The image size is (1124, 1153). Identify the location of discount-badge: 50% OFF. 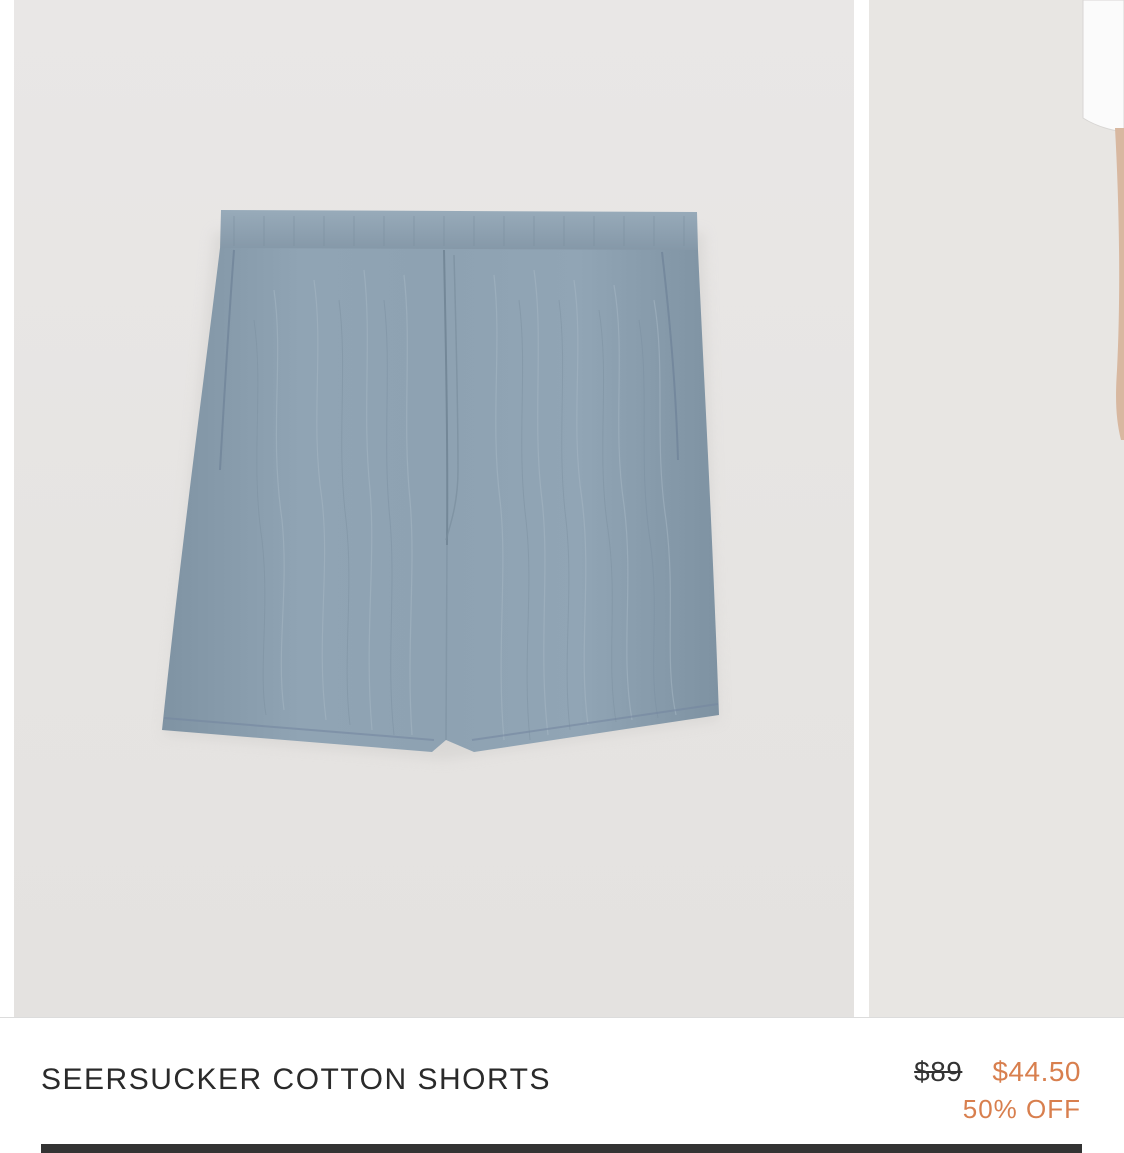
(1021, 1109).